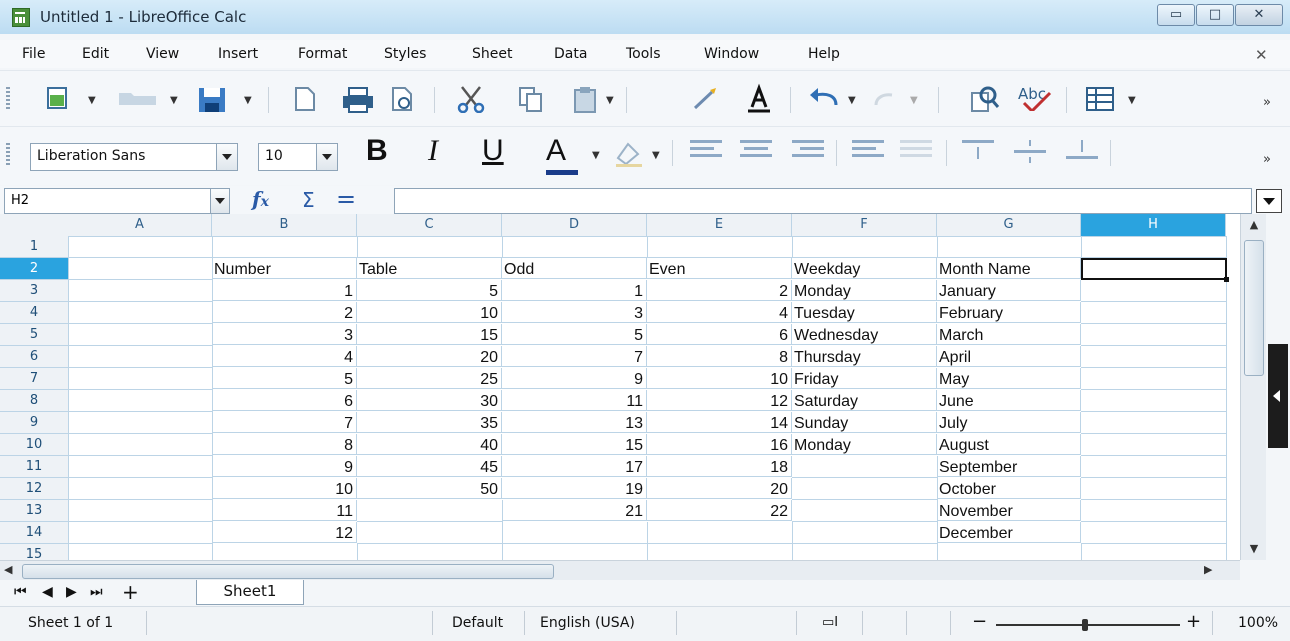 The width and height of the screenshot is (1290, 641). I want to click on cell-h5, so click(1154, 335).